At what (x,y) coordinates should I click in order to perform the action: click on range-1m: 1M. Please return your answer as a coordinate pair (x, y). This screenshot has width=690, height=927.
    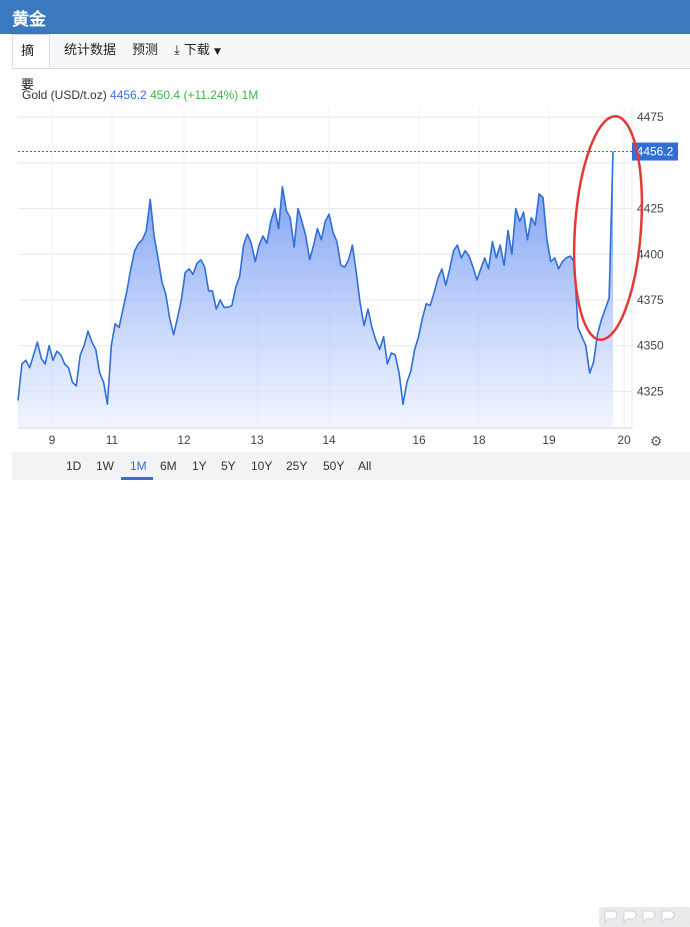
    Looking at the image, I should click on (138, 466).